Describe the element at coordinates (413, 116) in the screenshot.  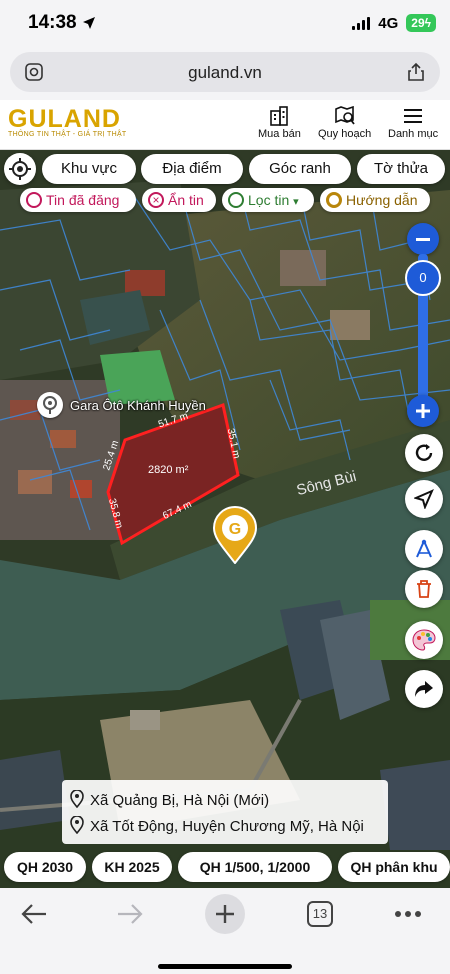
I see `menu-icon` at that location.